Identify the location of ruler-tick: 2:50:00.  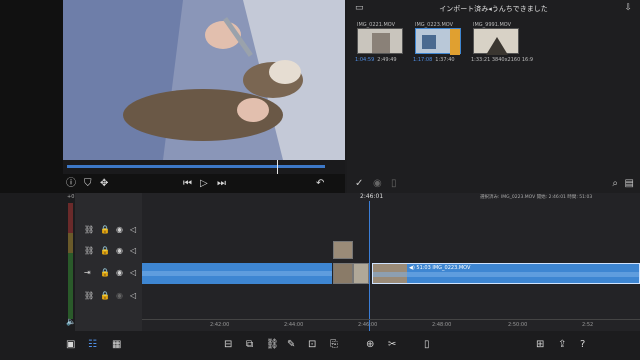
(518, 325).